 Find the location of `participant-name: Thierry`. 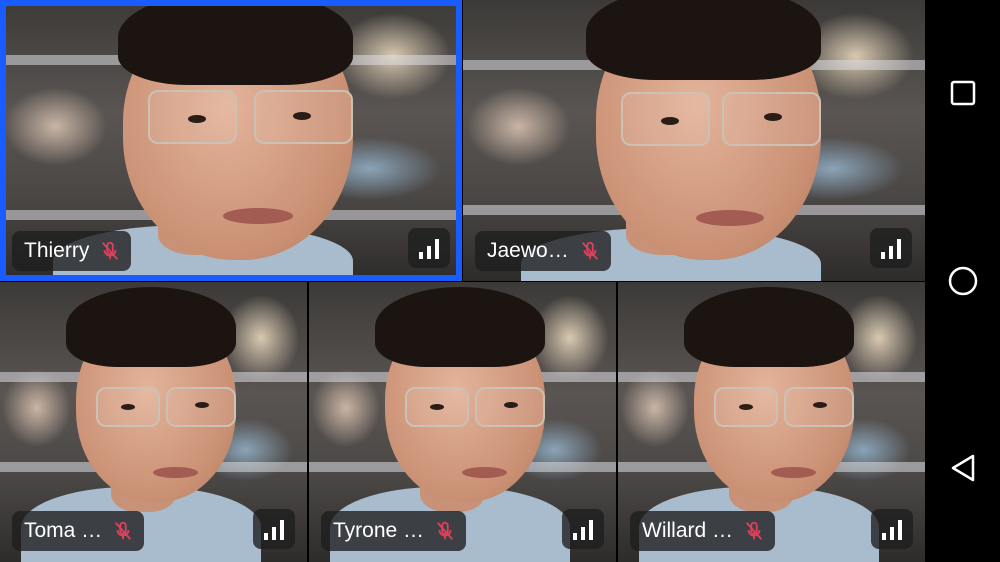

participant-name: Thierry is located at coordinates (57, 250).